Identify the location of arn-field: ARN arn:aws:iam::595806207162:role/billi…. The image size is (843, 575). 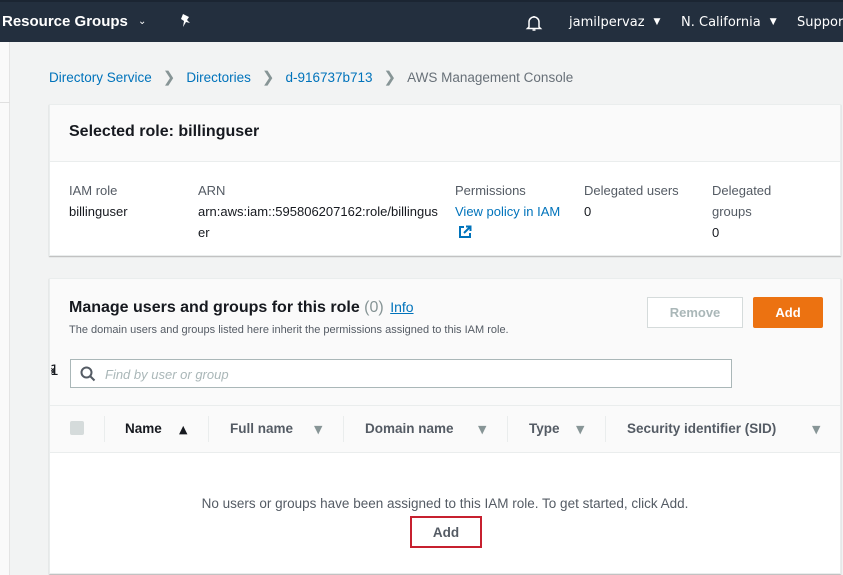
(320, 211).